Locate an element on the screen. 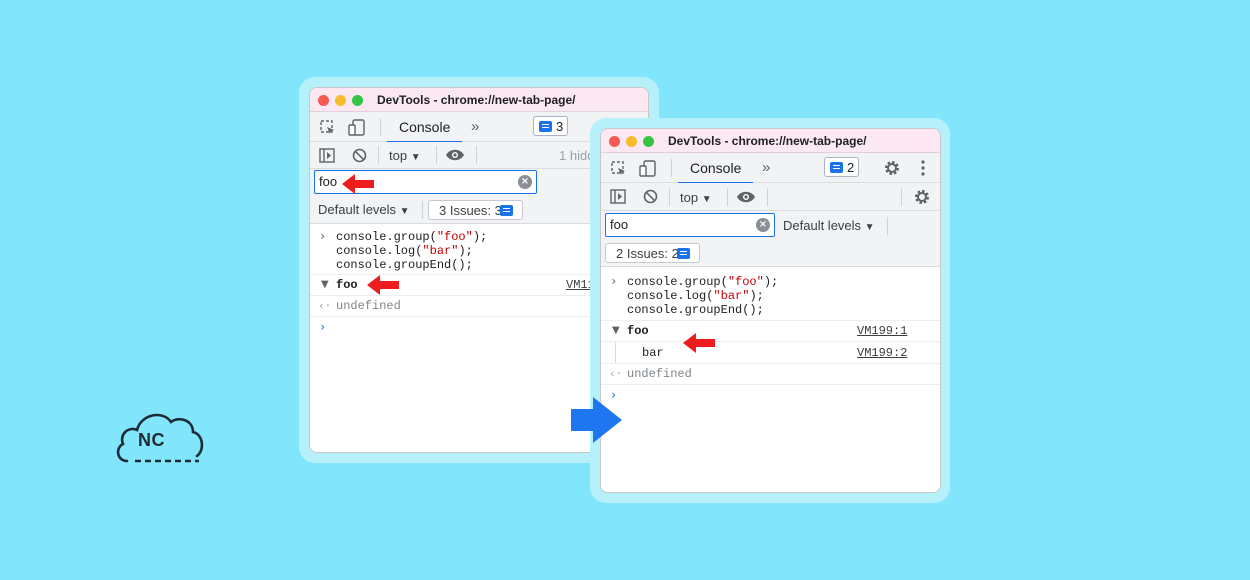 Image resolution: width=1250 pixels, height=580 pixels. source-link: VM199:1 is located at coordinates (882, 331).